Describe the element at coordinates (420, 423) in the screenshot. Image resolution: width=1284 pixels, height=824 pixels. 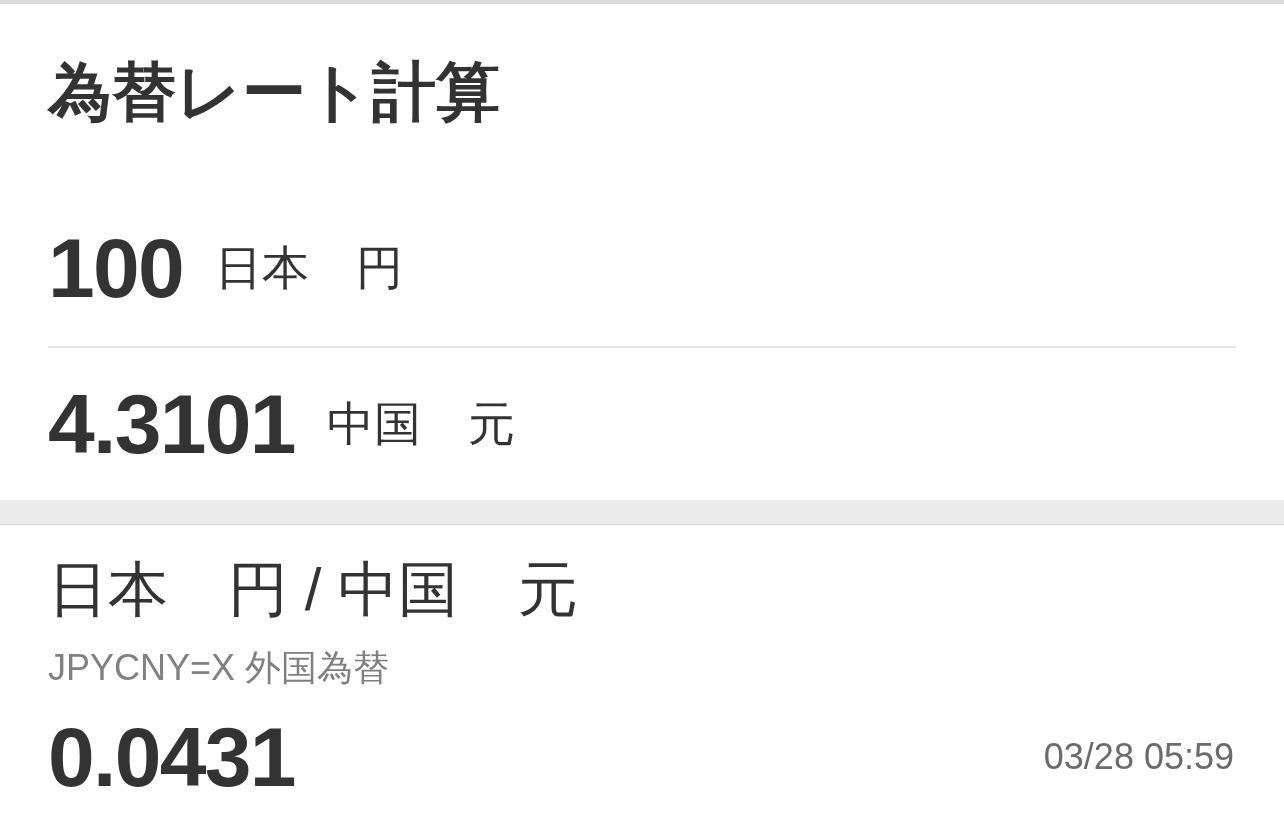
I see `currency-label: 中国 元` at that location.